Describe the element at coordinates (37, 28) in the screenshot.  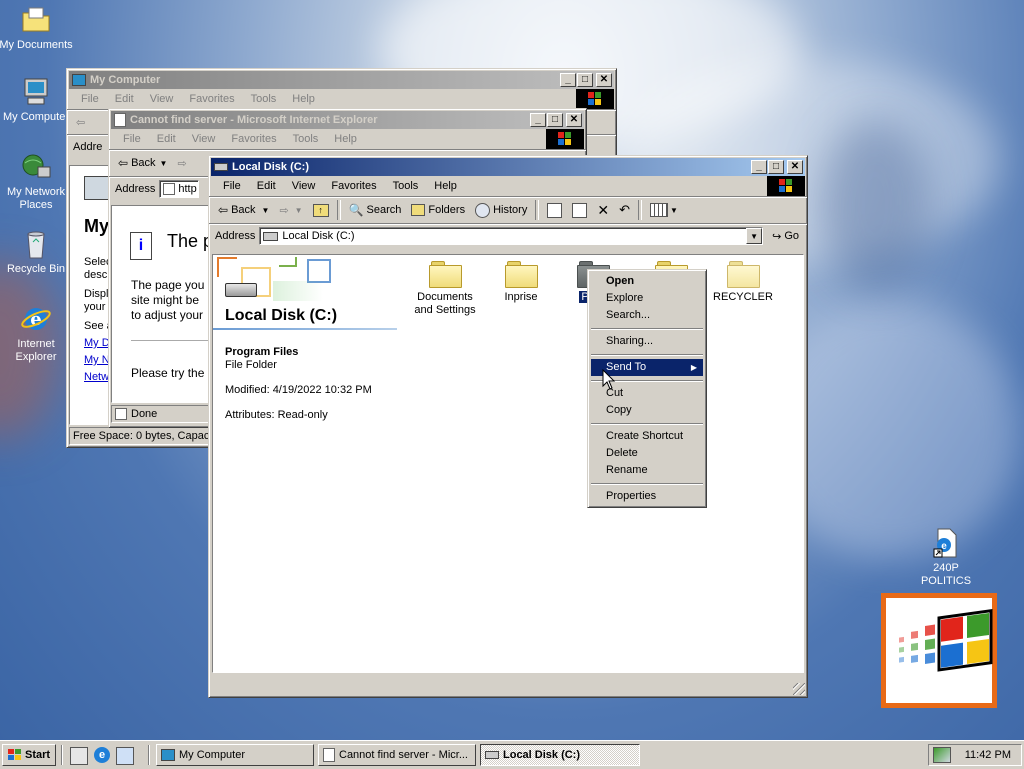
I see `desktop-icon-my-documents: My Documents` at that location.